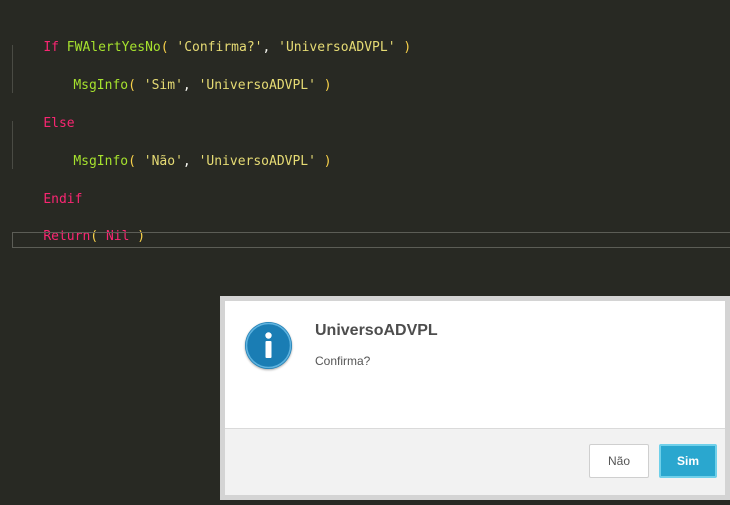 Image resolution: width=730 pixels, height=505 pixels. I want to click on string-literal: 'Não', so click(163, 161).